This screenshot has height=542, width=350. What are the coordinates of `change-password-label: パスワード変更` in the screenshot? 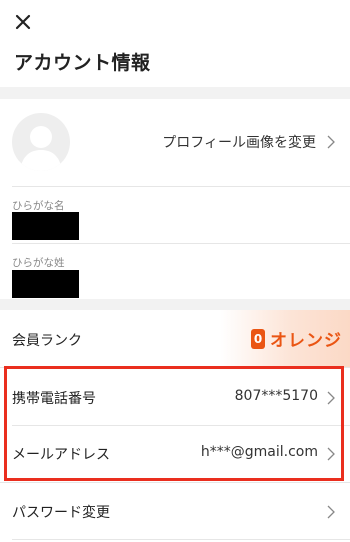 It's located at (61, 513).